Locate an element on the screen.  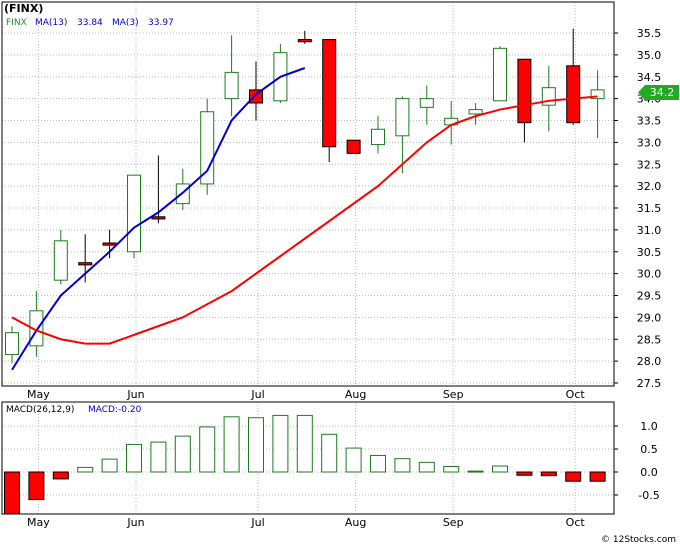
main-y-tick-label: 33.5 is located at coordinates (649, 121).